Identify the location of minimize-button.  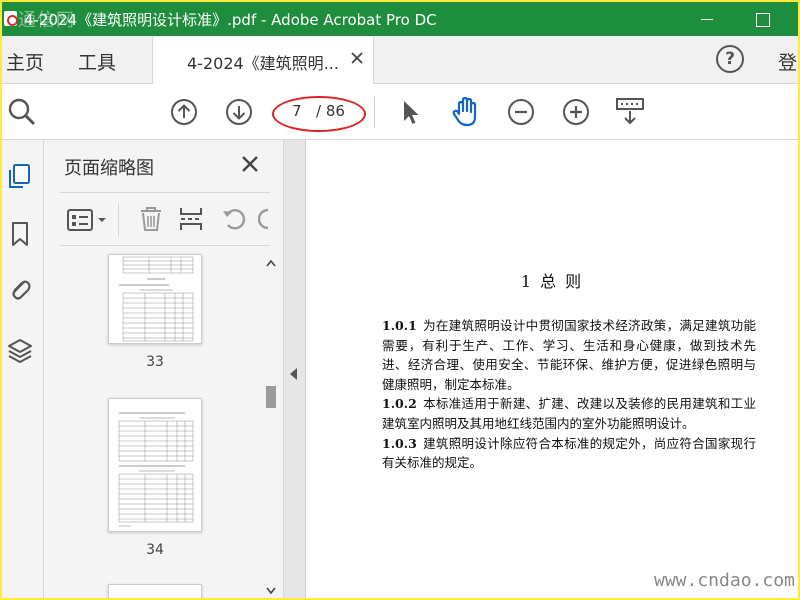
(707, 19).